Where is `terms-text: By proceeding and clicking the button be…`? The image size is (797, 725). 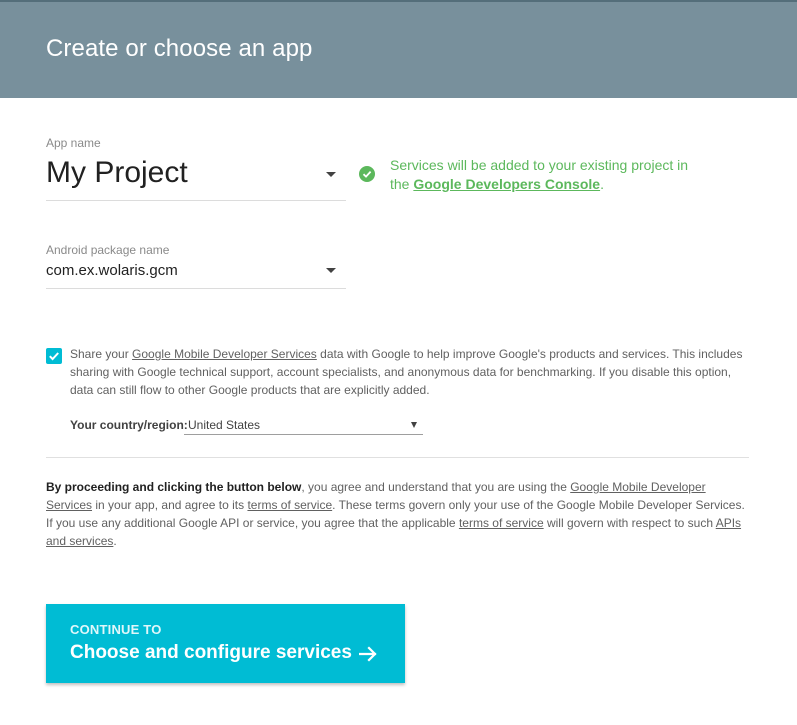 terms-text: By proceeding and clicking the button be… is located at coordinates (395, 514).